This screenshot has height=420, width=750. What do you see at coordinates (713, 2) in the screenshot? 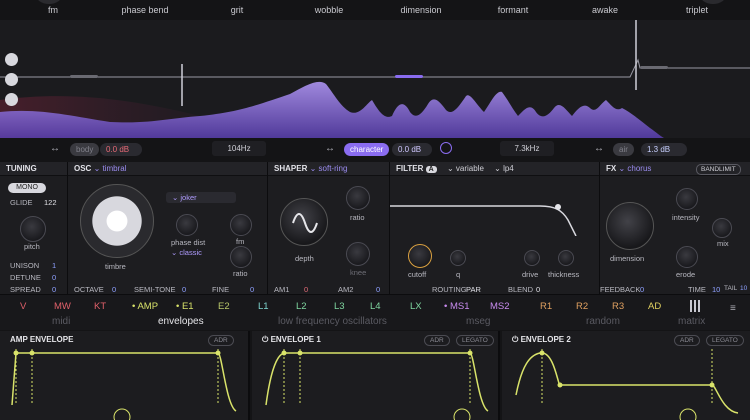
I see `triplet-knob` at bounding box center [713, 2].